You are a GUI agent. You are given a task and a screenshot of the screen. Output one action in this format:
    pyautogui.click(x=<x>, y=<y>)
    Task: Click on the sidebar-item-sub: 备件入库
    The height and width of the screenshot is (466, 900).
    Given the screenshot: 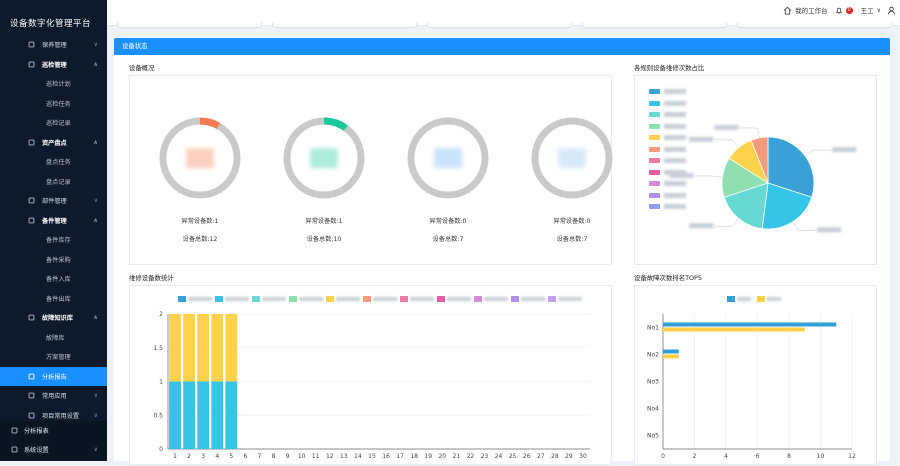 What is the action you would take?
    pyautogui.click(x=53, y=279)
    